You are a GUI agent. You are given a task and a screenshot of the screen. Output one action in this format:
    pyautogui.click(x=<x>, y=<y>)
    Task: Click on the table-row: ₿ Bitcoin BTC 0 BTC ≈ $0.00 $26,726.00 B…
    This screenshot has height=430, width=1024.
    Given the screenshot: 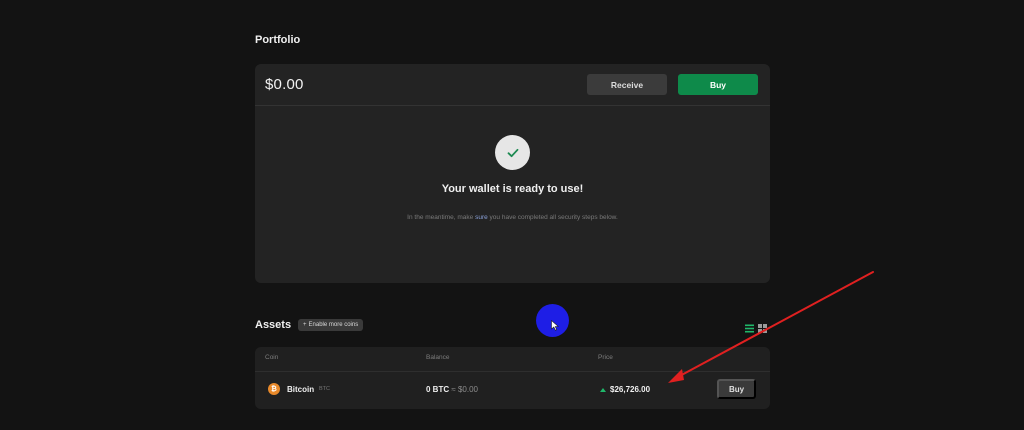 What is the action you would take?
    pyautogui.click(x=512, y=390)
    